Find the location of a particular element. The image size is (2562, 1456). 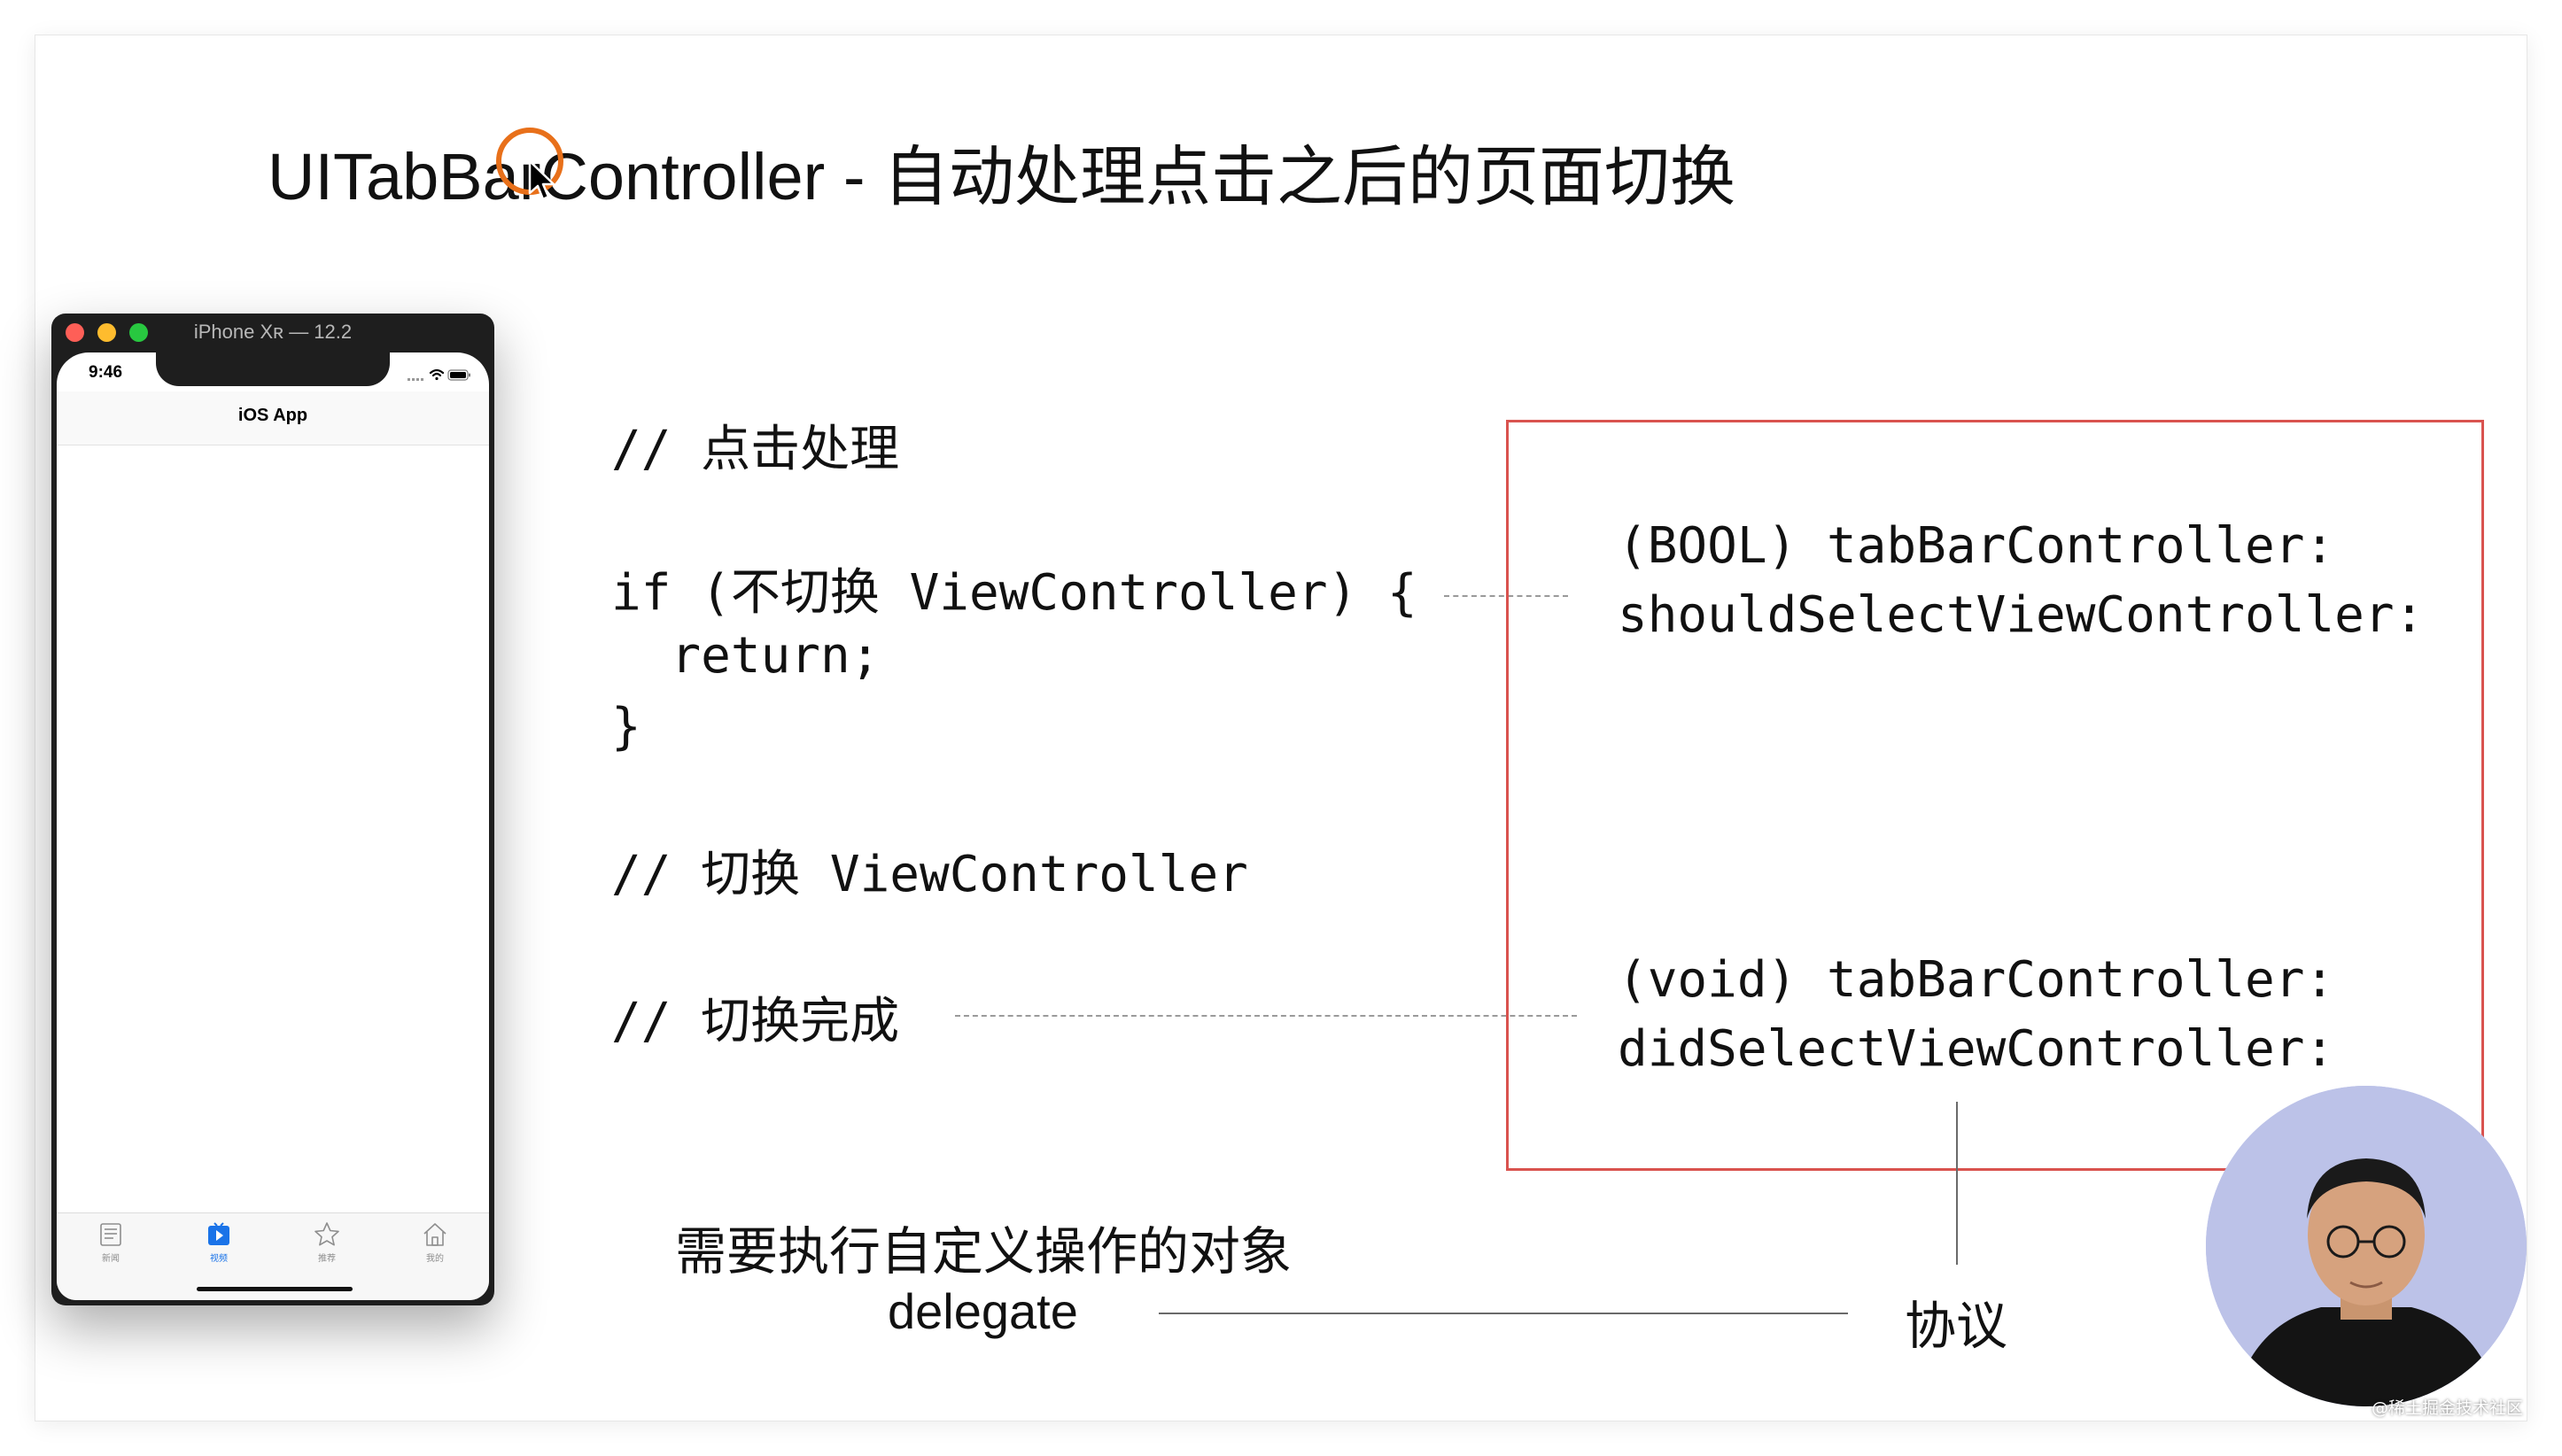

simulator-titlebar: iPhone Xʀ — 12.2 is located at coordinates (272, 332).